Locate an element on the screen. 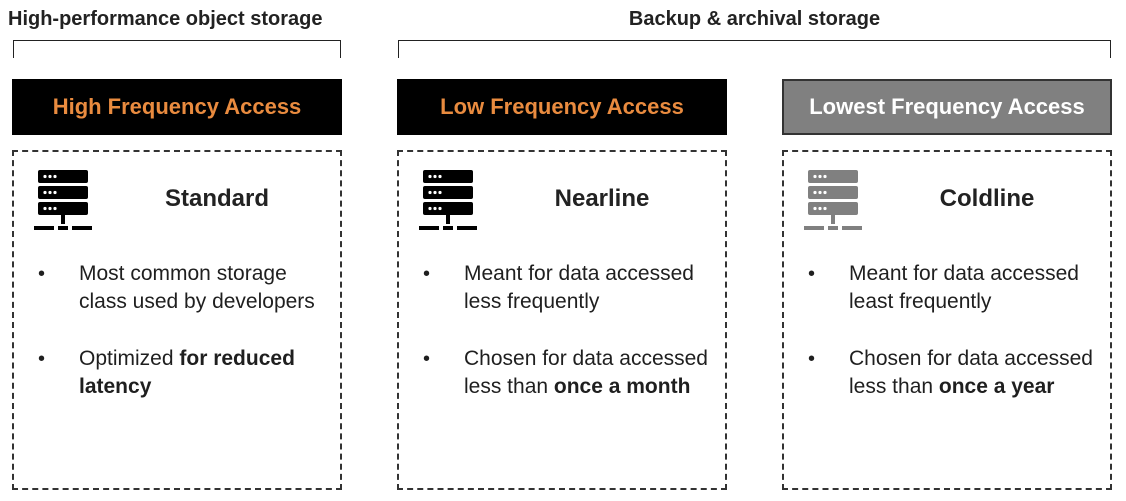 Image resolution: width=1126 pixels, height=501 pixels. header-label: Low Frequency Access is located at coordinates (562, 106).